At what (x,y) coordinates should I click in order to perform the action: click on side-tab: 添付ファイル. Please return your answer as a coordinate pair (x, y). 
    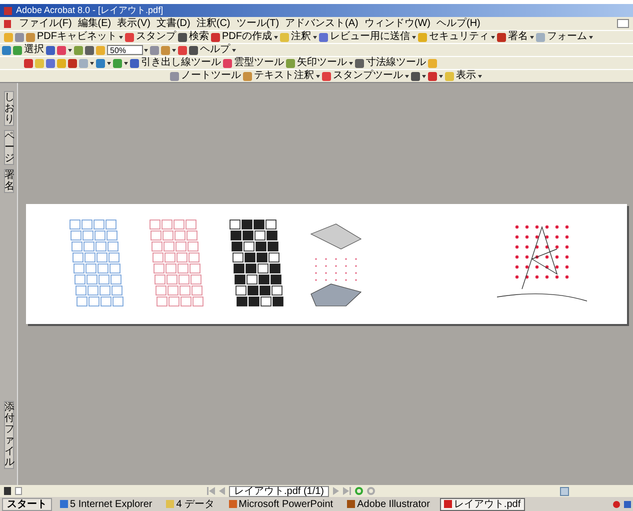
    Looking at the image, I should click on (9, 435).